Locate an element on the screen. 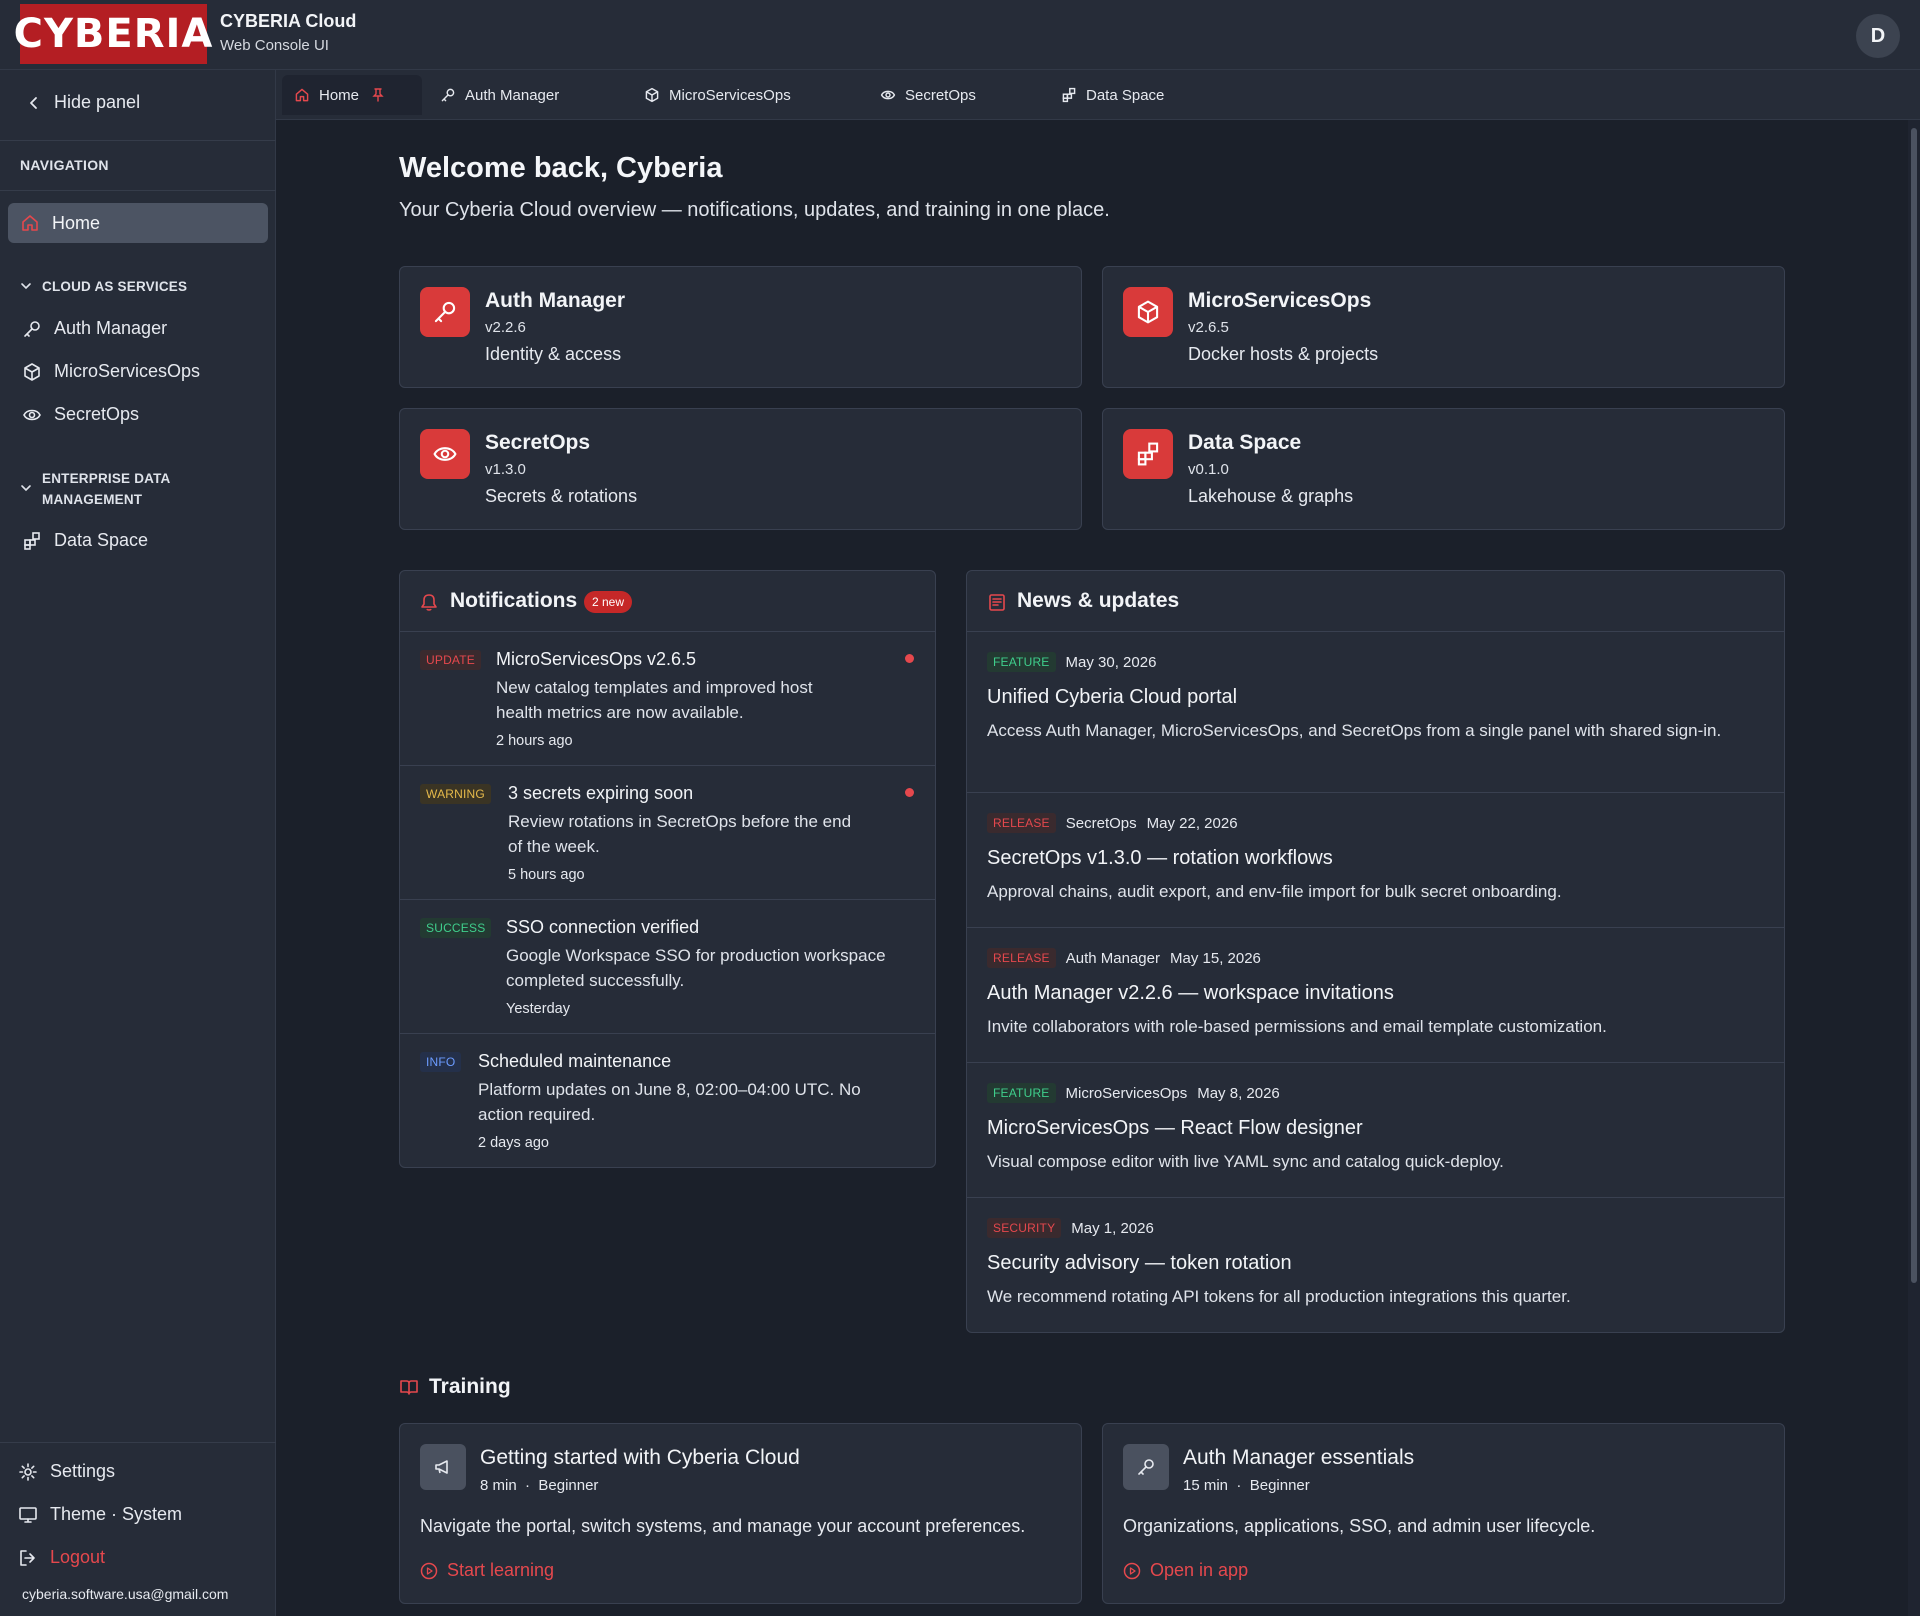 This screenshot has width=1920, height=1616. book-icon is located at coordinates (409, 1387).